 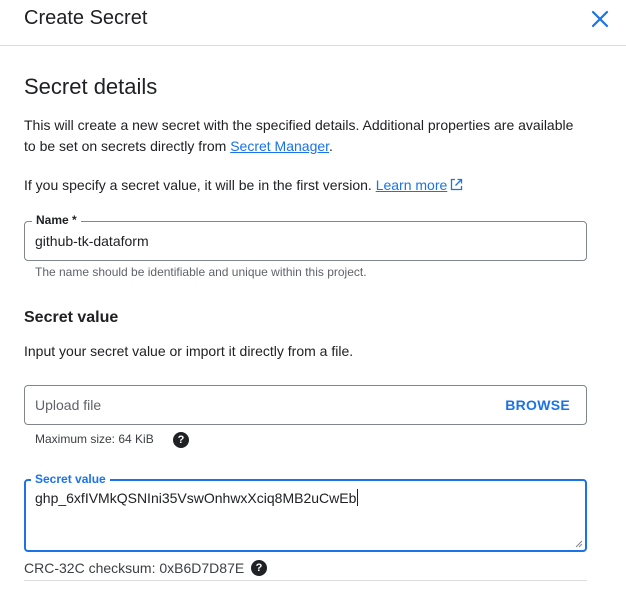 What do you see at coordinates (86, 18) in the screenshot?
I see `dialog-title: Create Secret` at bounding box center [86, 18].